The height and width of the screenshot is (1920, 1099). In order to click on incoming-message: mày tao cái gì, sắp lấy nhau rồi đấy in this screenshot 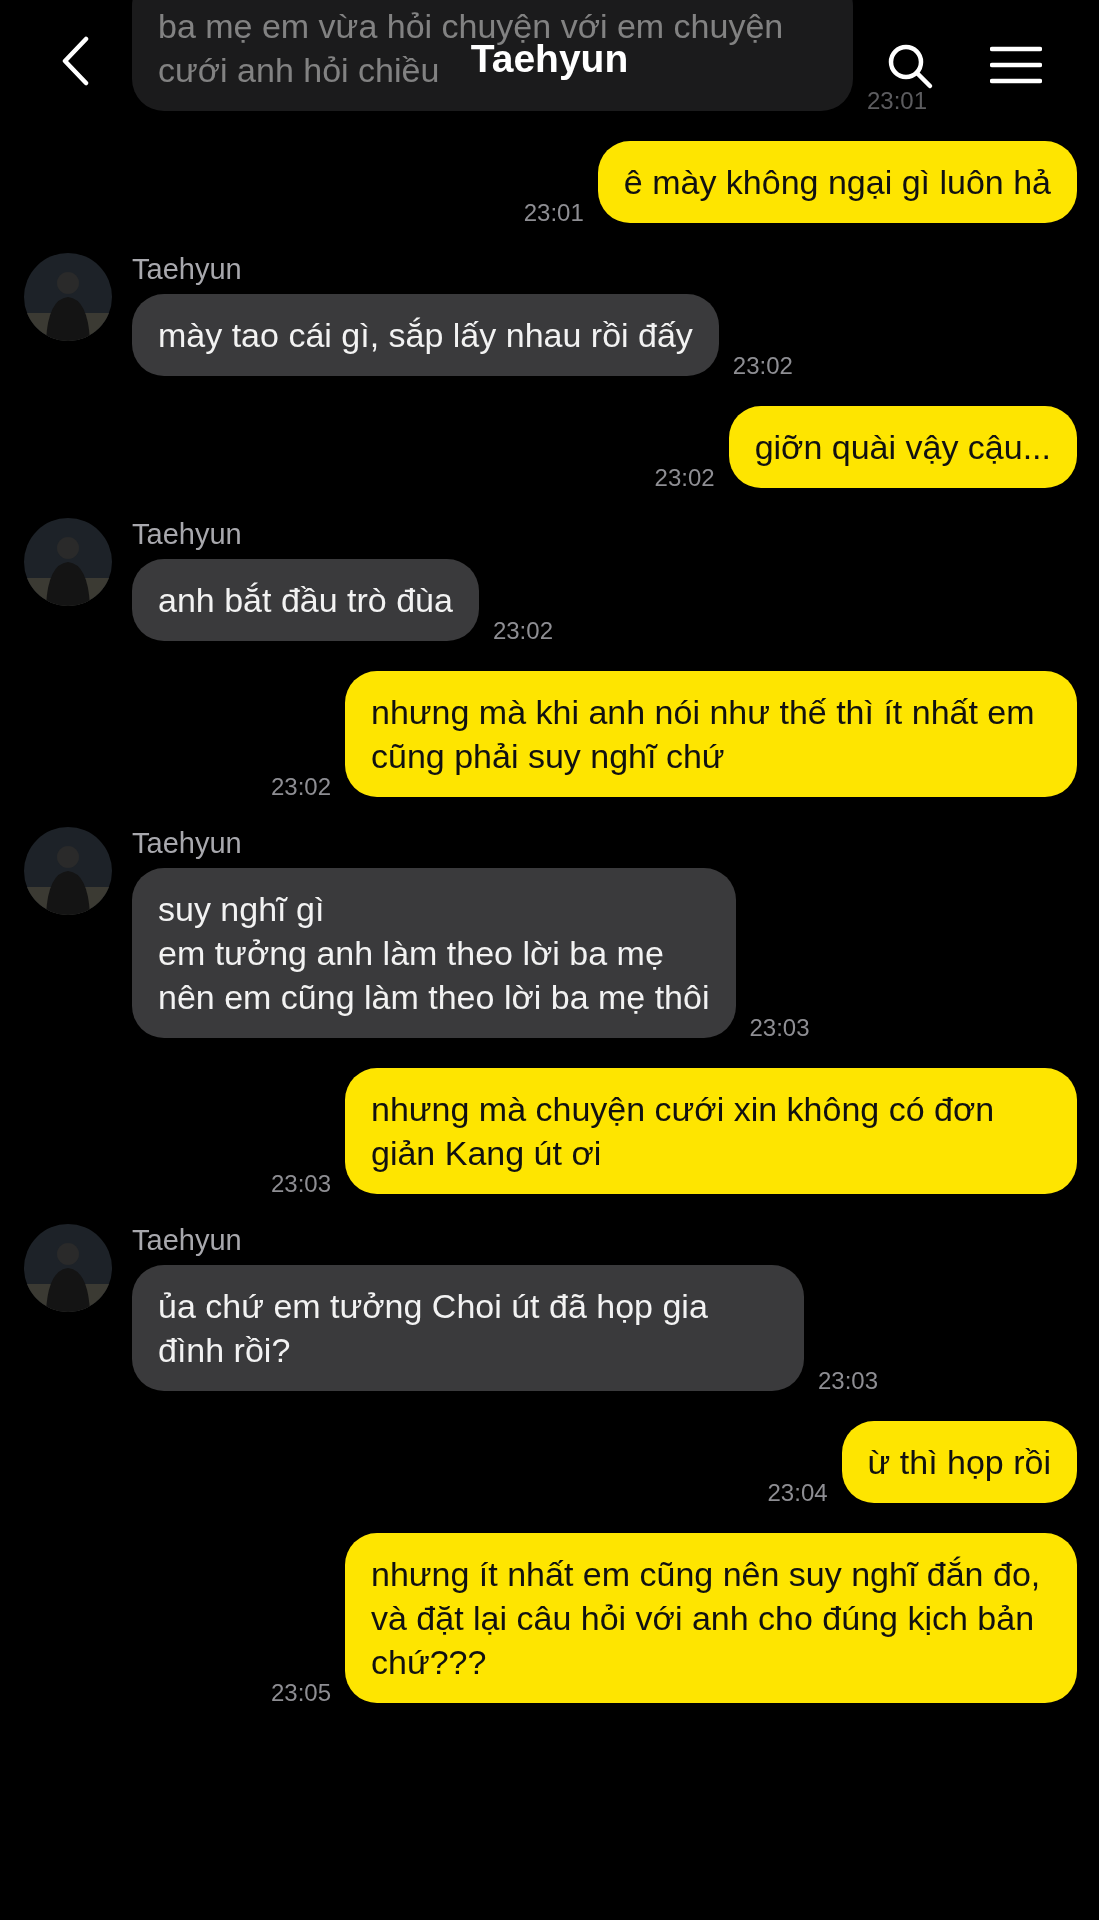, I will do `click(425, 335)`.